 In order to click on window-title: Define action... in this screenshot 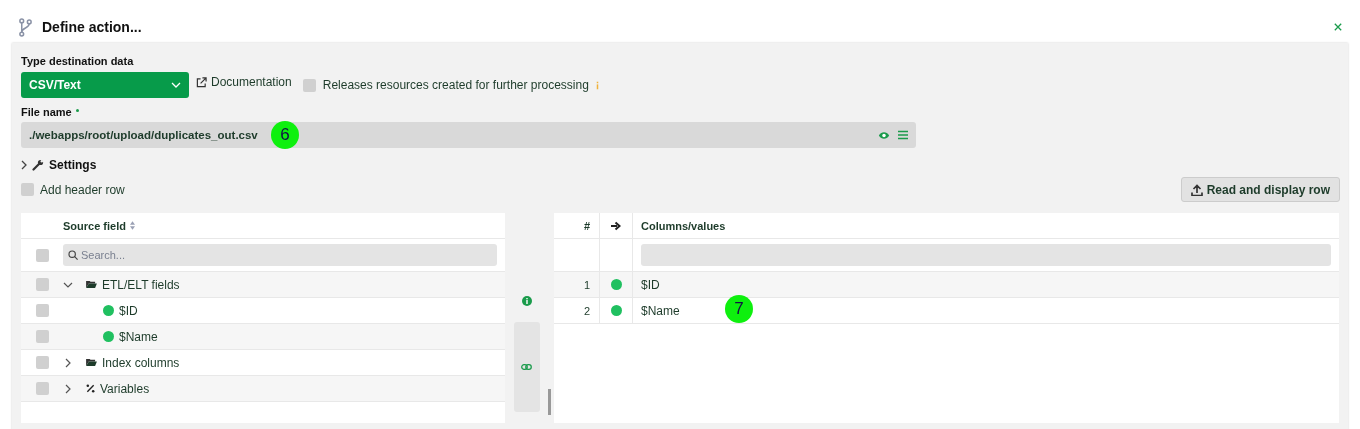, I will do `click(92, 27)`.